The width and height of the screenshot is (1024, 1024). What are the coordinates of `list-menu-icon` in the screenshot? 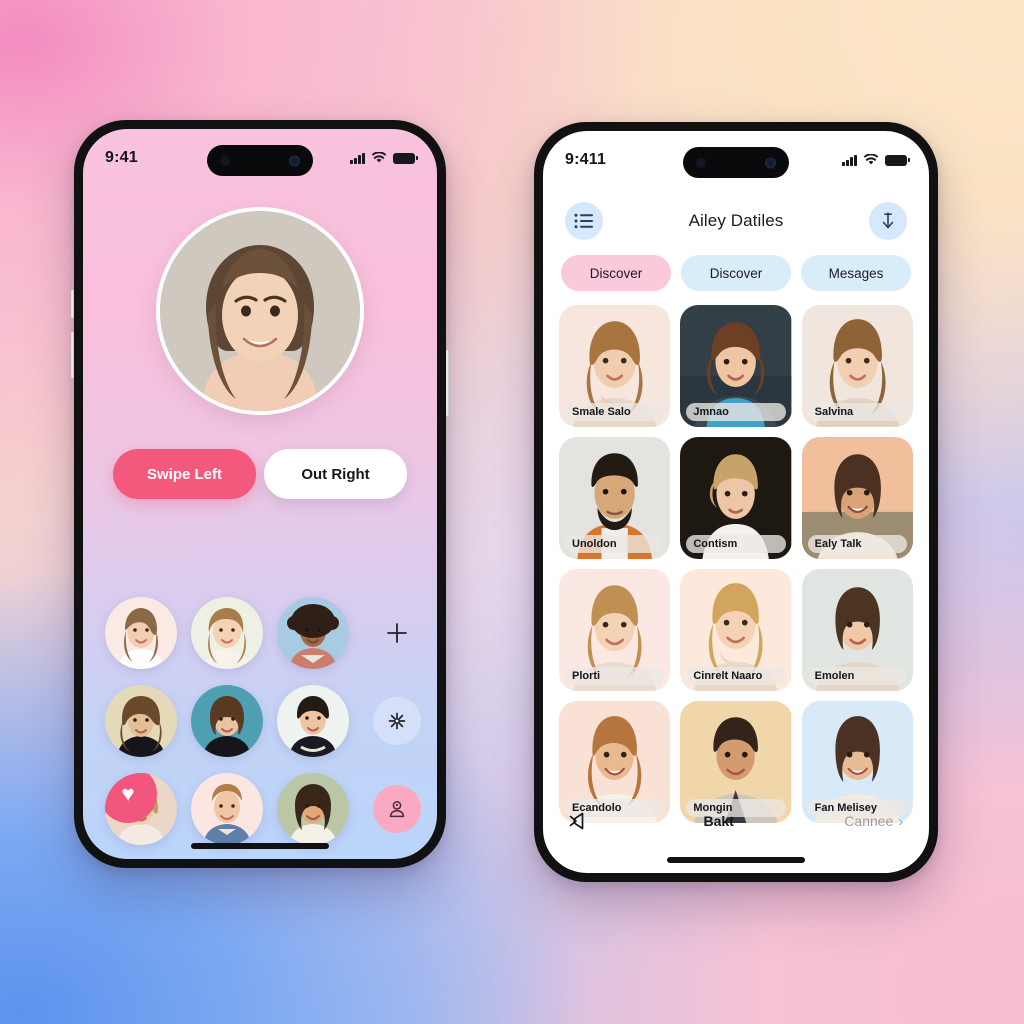 It's located at (583, 221).